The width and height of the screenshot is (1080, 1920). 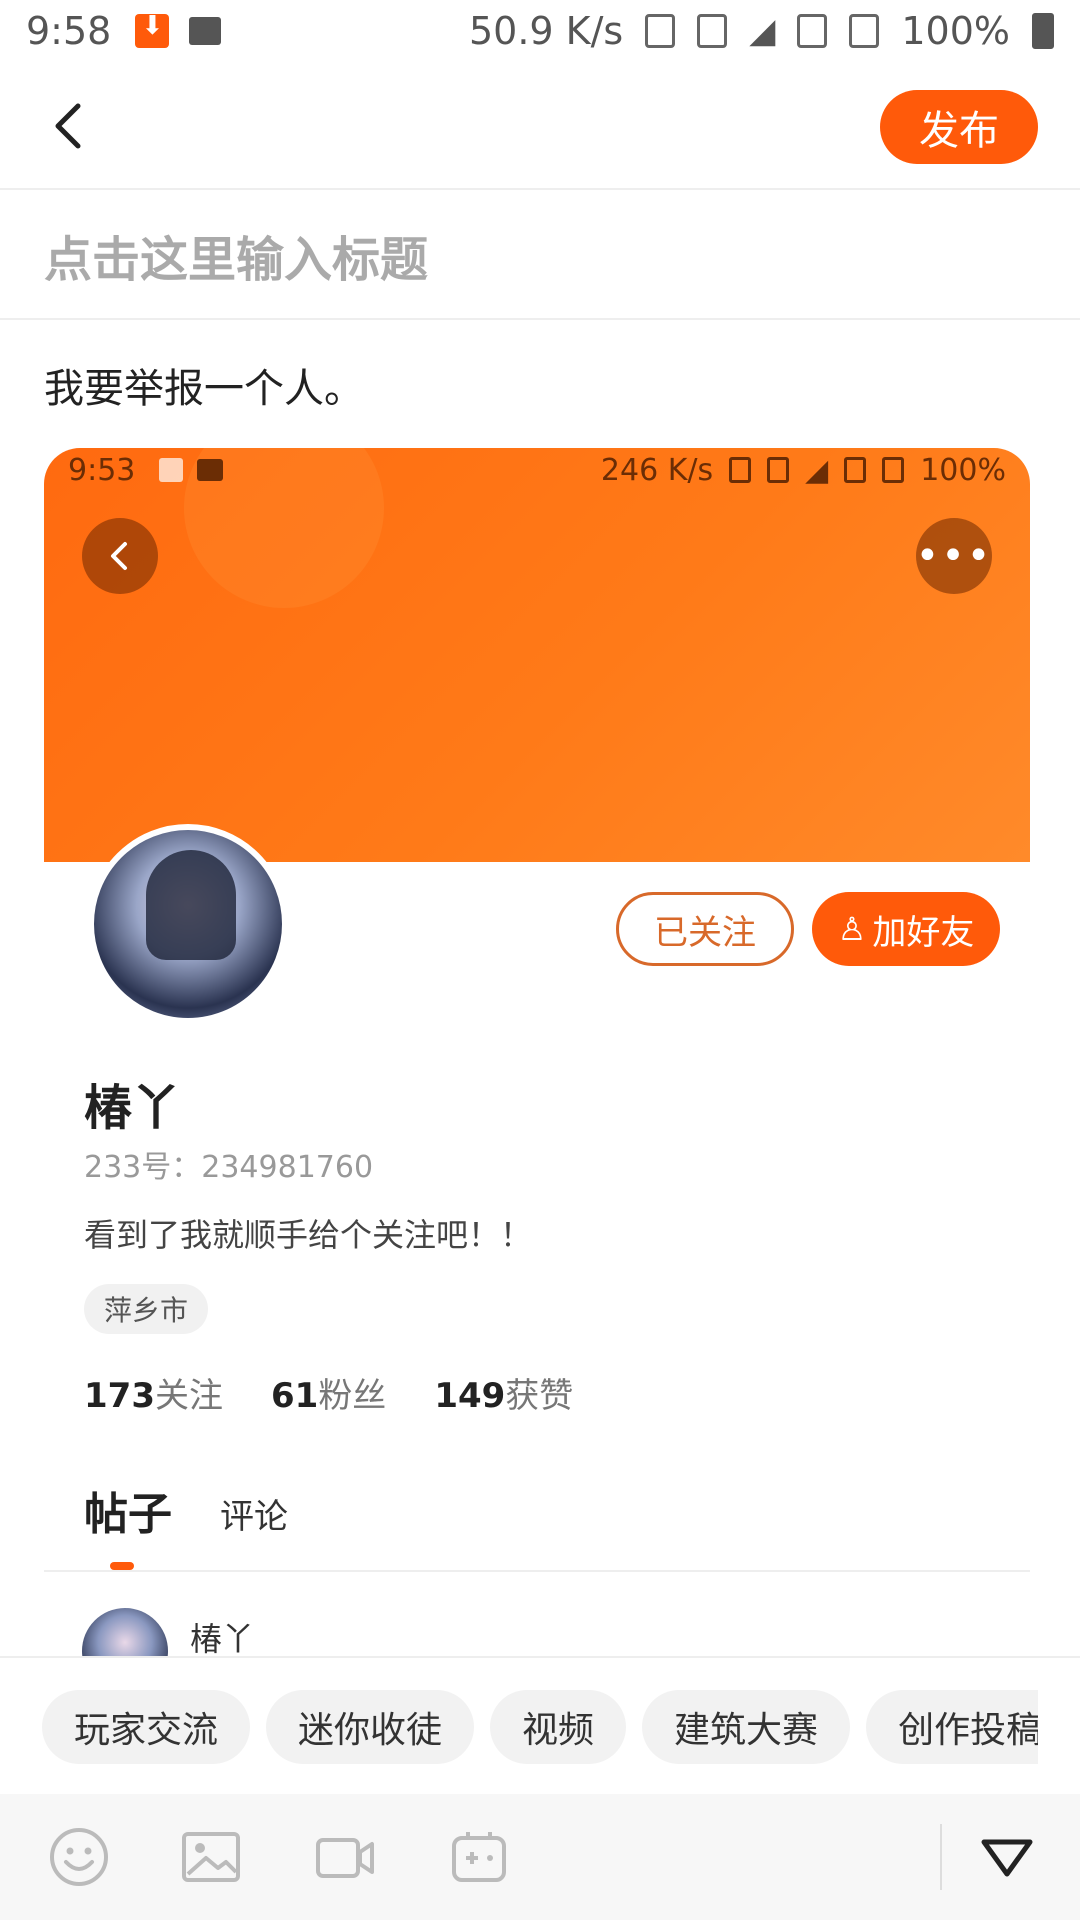 What do you see at coordinates (546, 31) in the screenshot?
I see `network-speed: 50.9 K/s` at bounding box center [546, 31].